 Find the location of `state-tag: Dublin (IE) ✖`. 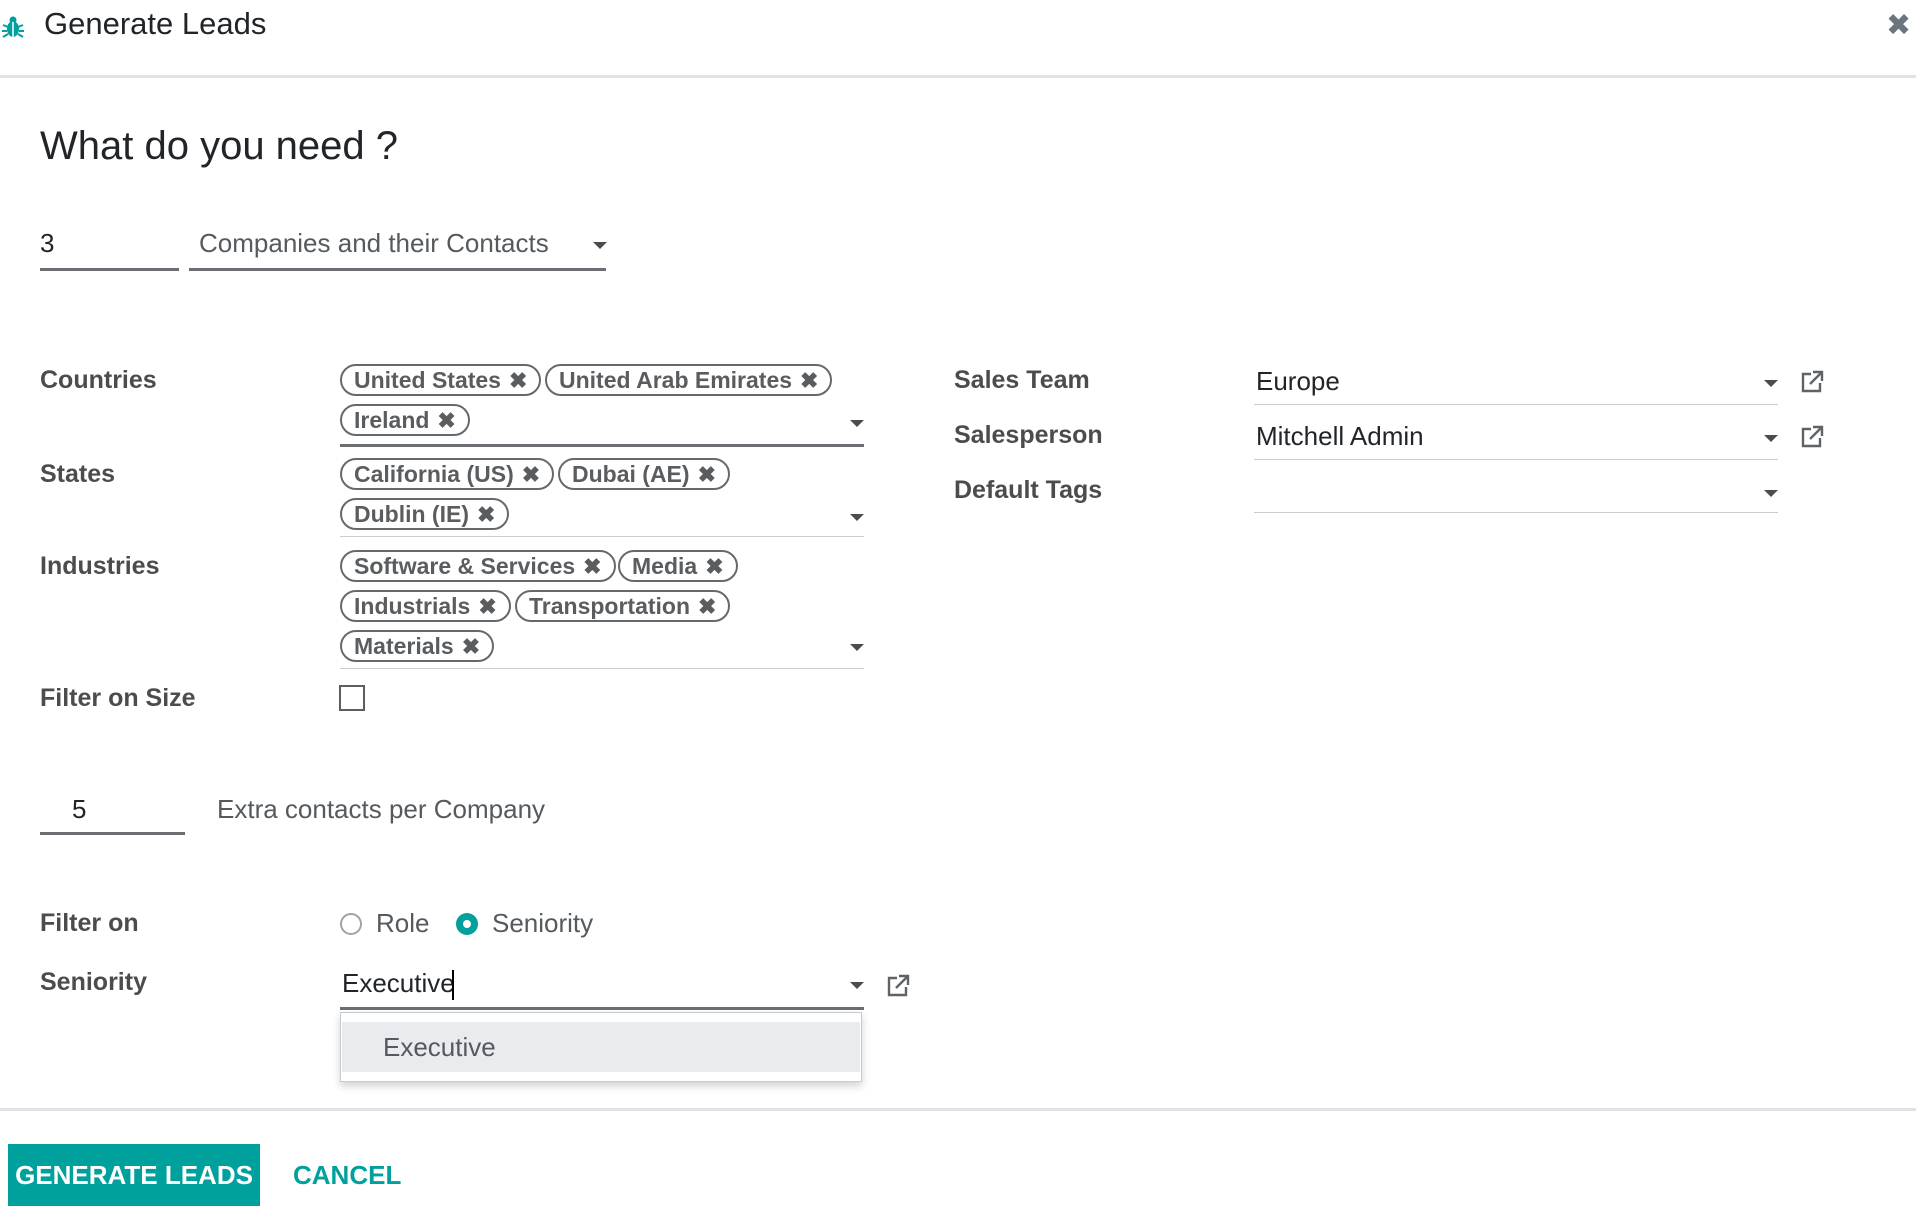

state-tag: Dublin (IE) ✖ is located at coordinates (425, 514).